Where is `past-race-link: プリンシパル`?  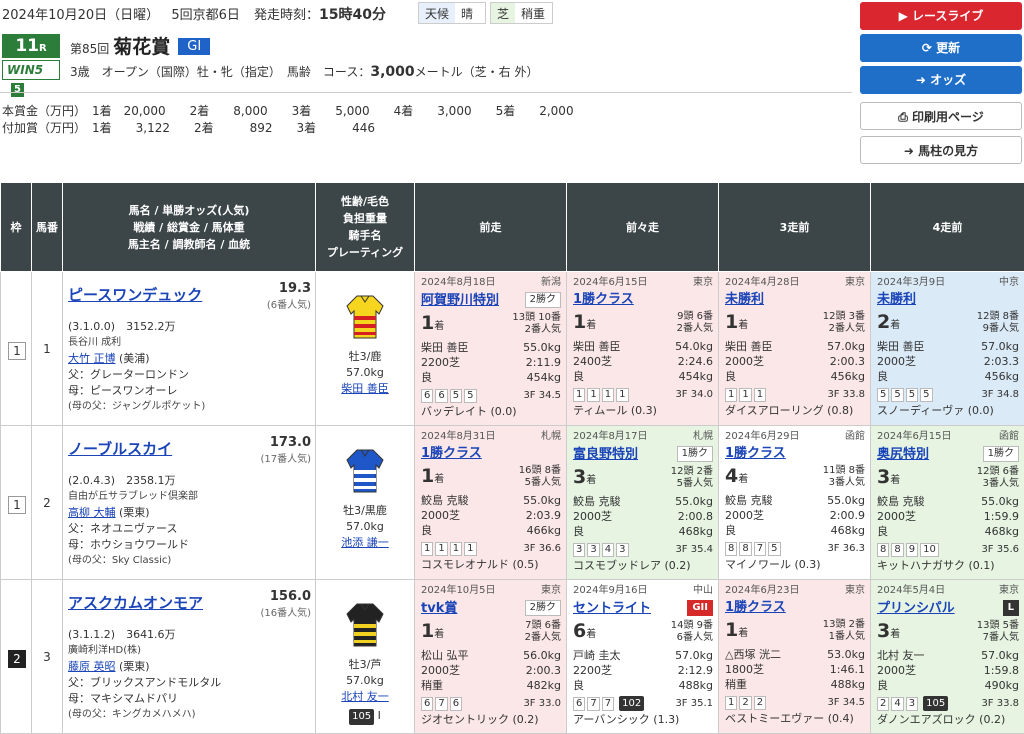 past-race-link: プリンシパル is located at coordinates (916, 608).